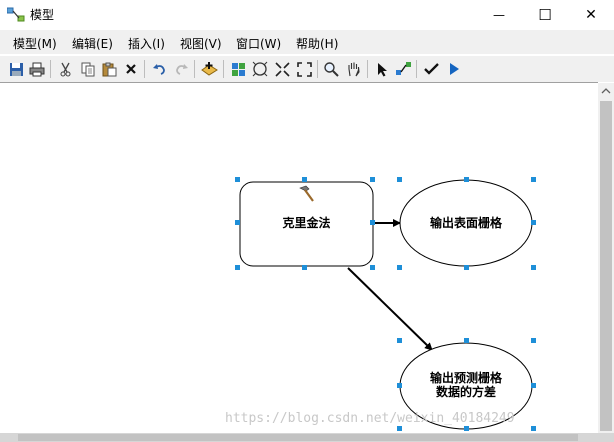 Image resolution: width=614 pixels, height=442 pixels. I want to click on model-app-icon, so click(16, 14).